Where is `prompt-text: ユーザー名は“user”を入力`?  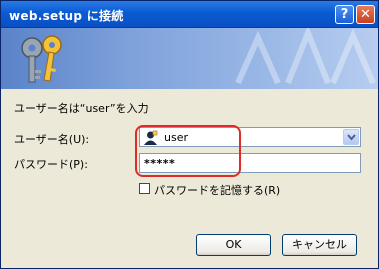 prompt-text: ユーザー名は“user”を入力 is located at coordinates (81, 108).